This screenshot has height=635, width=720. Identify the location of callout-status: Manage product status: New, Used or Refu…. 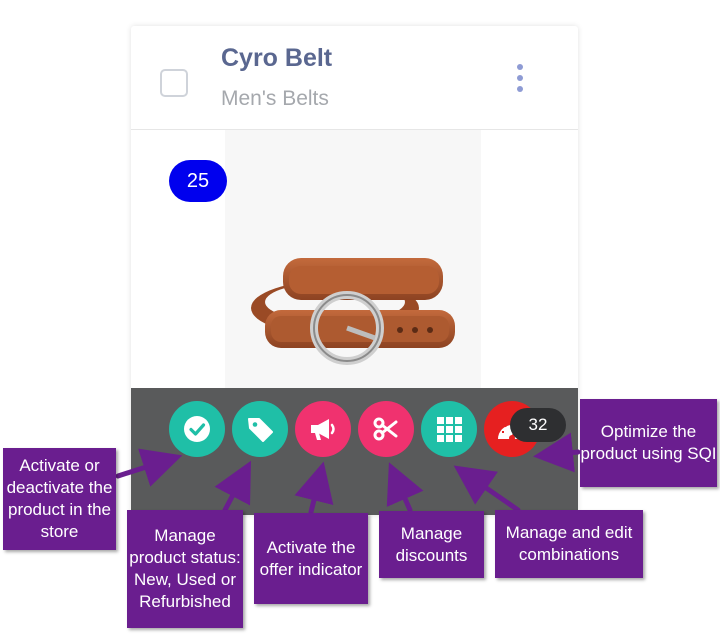
(185, 569).